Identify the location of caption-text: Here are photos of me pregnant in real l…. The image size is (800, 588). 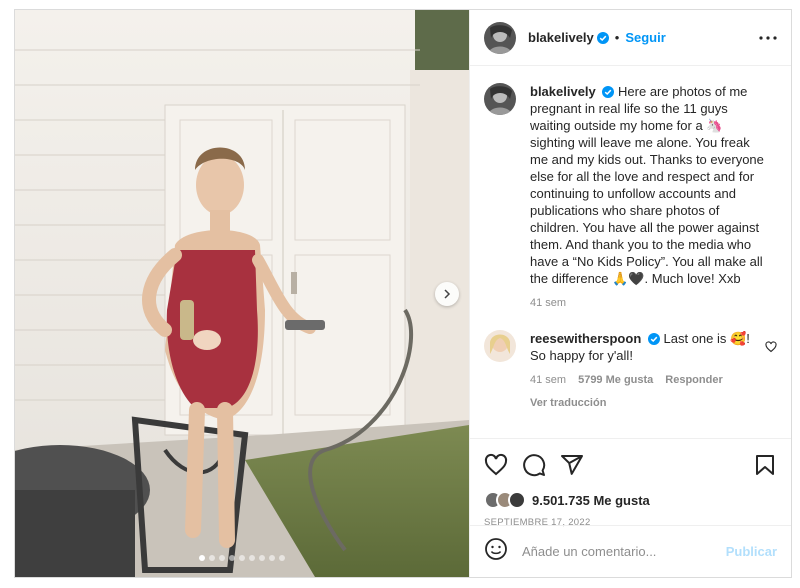
(647, 185).